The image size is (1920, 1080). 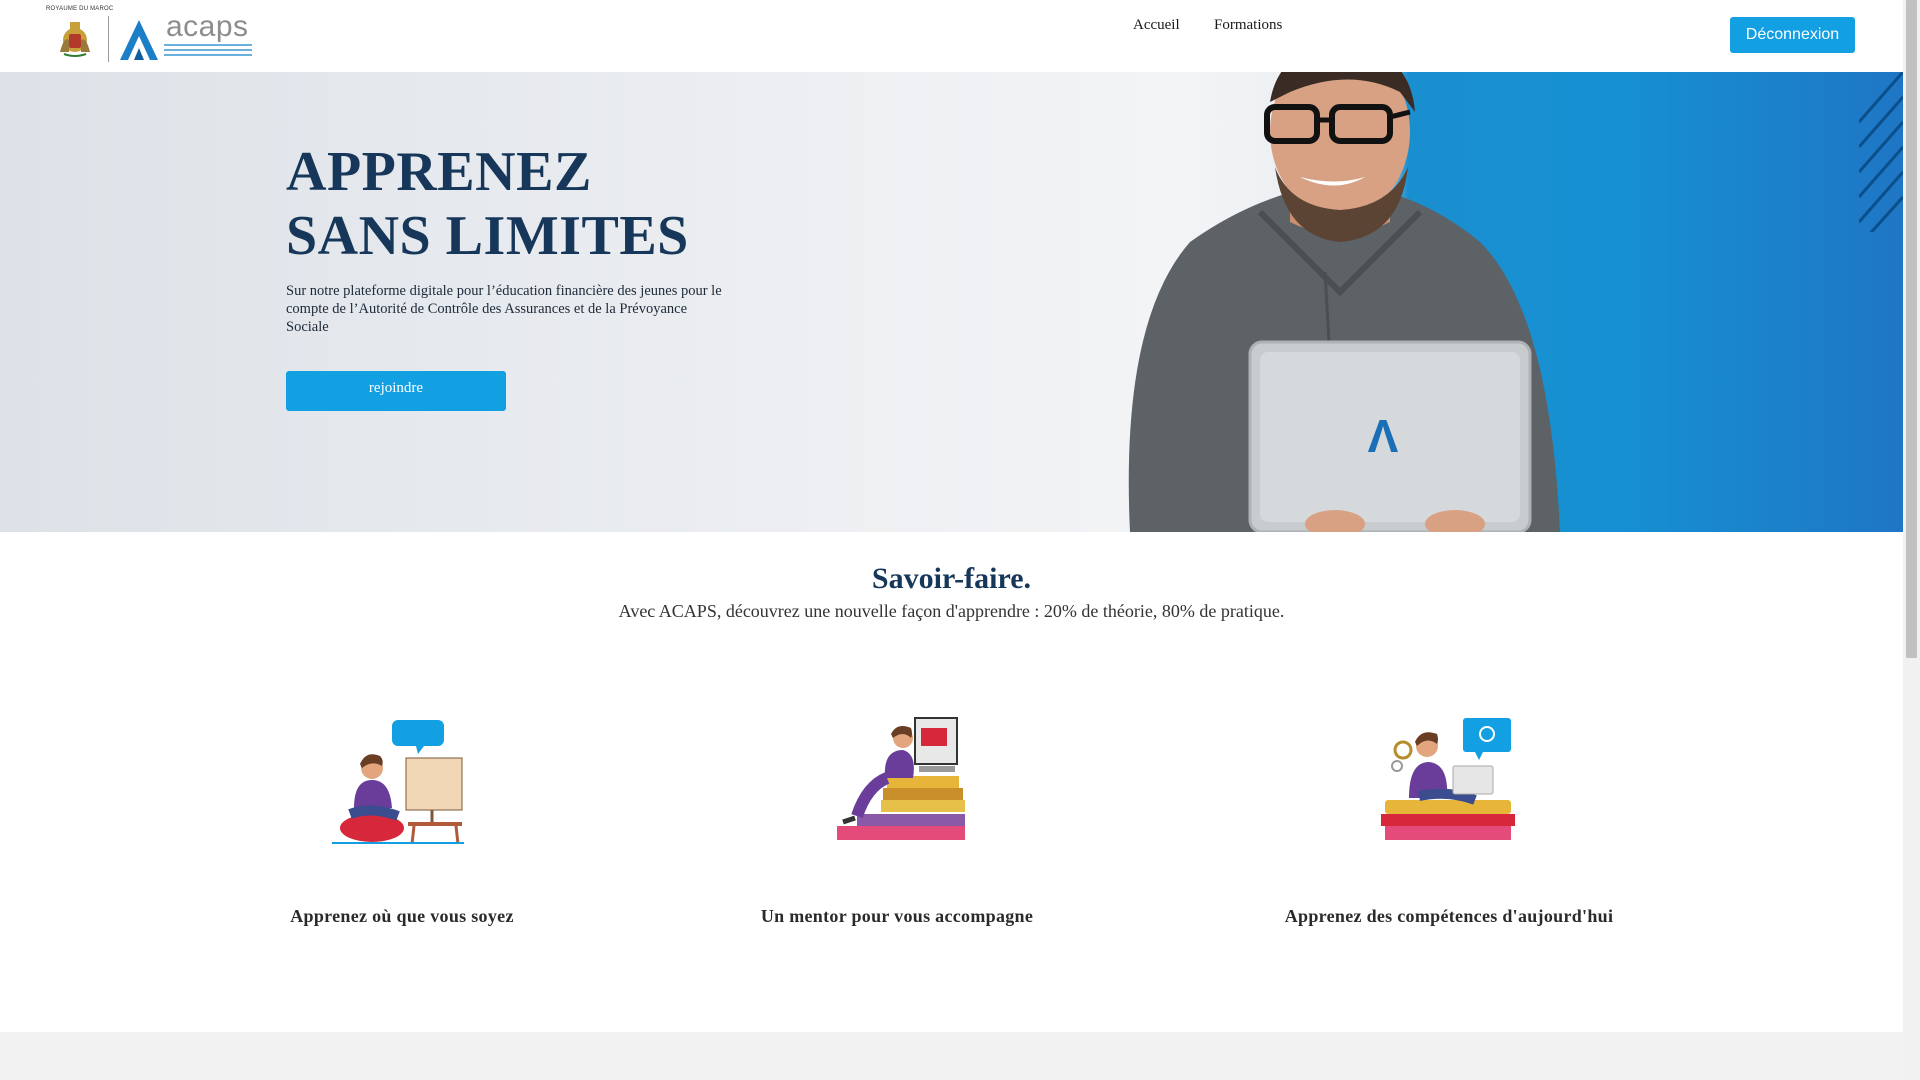 I want to click on man-with-laptop-photo: Λ, so click(x=1344, y=302).